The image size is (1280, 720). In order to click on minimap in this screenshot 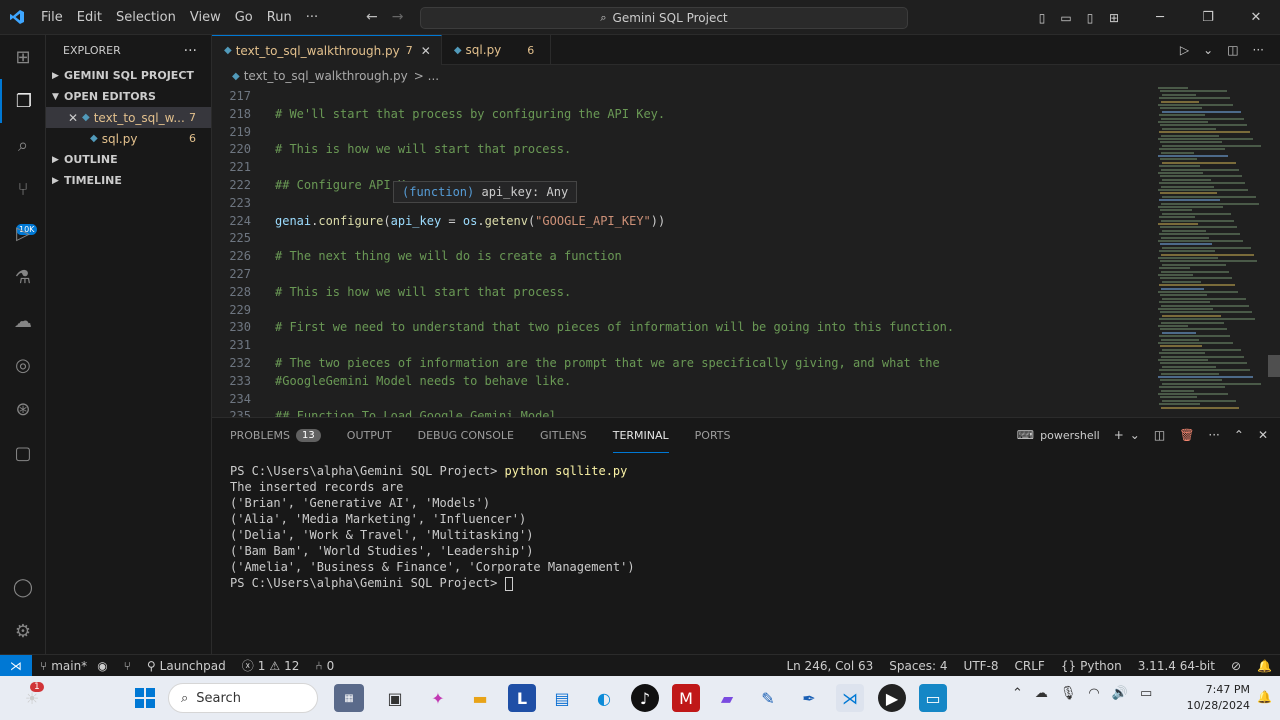, I will do `click(1212, 252)`.